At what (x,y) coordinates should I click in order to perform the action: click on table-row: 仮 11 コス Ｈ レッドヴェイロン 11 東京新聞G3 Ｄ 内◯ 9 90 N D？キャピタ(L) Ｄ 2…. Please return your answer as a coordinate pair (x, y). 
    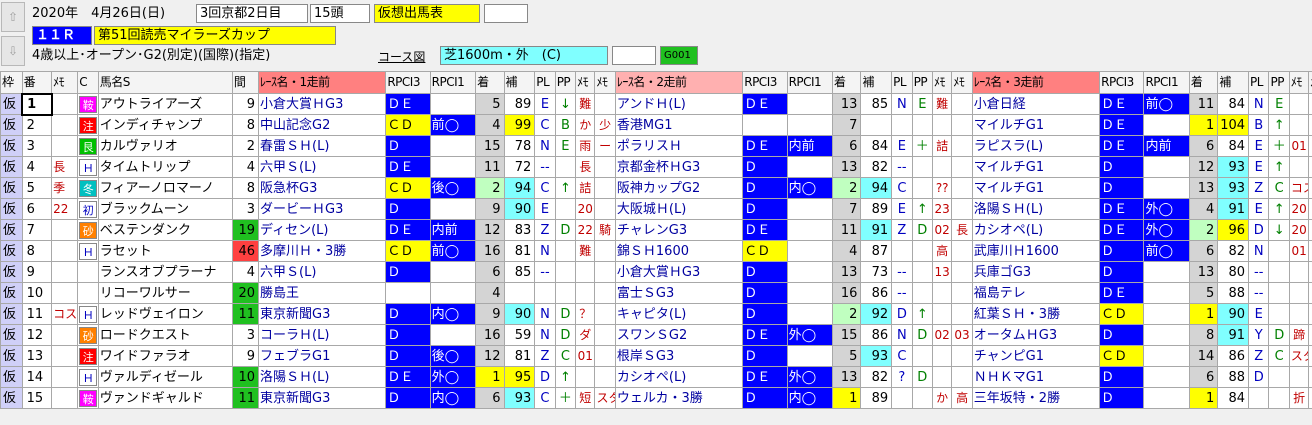
    Looking at the image, I should click on (656, 314).